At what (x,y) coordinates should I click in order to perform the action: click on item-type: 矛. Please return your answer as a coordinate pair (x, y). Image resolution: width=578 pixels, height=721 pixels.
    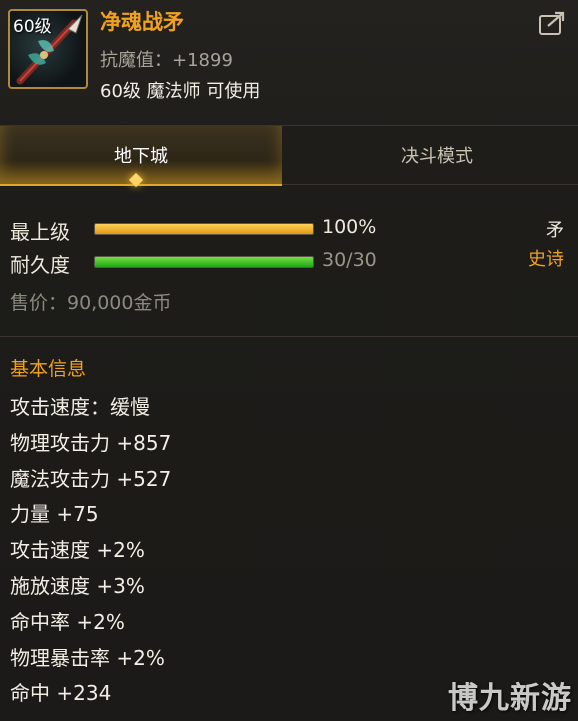
    Looking at the image, I should click on (555, 230).